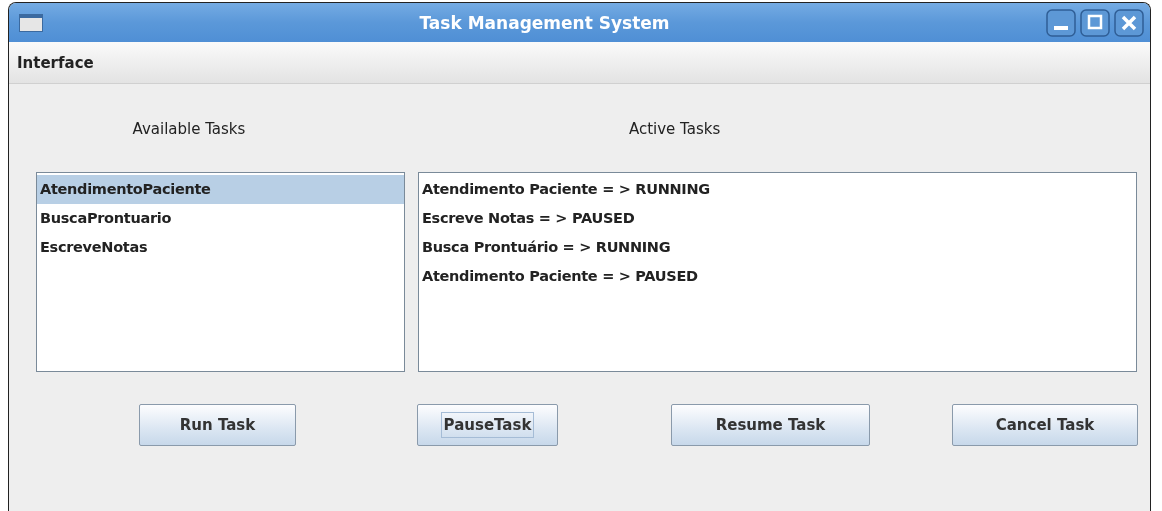  What do you see at coordinates (777, 276) in the screenshot?
I see `list-item: Atendimento Paciente = > PAUSED` at bounding box center [777, 276].